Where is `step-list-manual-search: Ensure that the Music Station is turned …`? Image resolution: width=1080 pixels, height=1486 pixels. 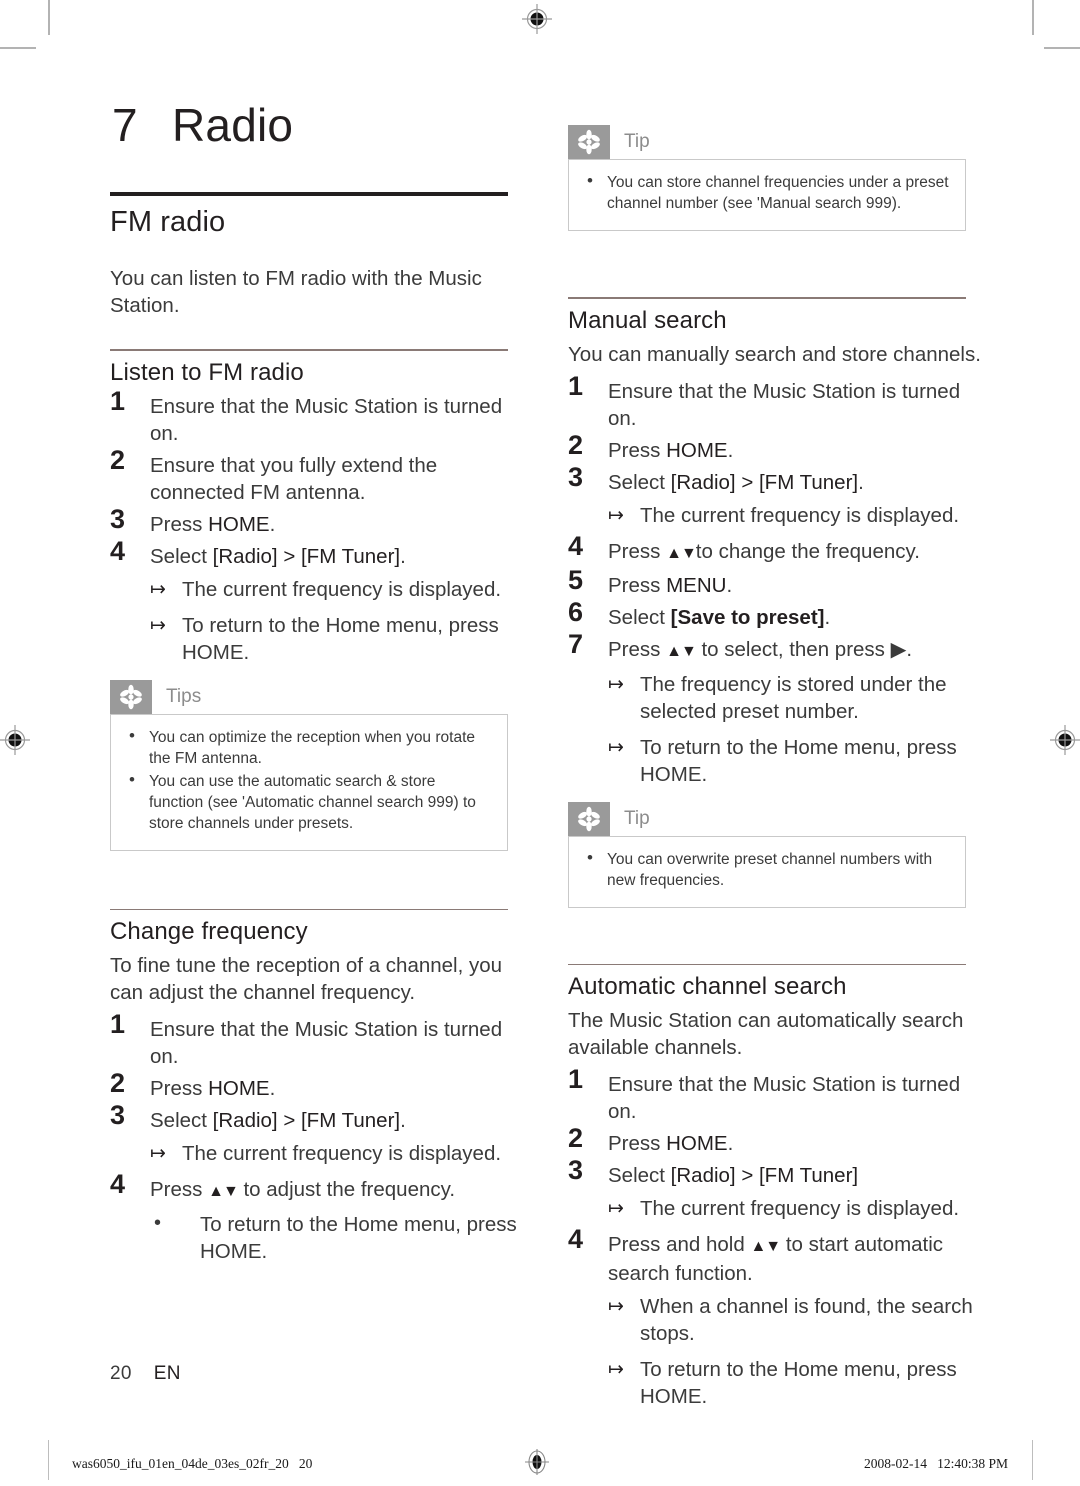 step-list-manual-search: Ensure that the Music Station is turned … is located at coordinates (778, 580).